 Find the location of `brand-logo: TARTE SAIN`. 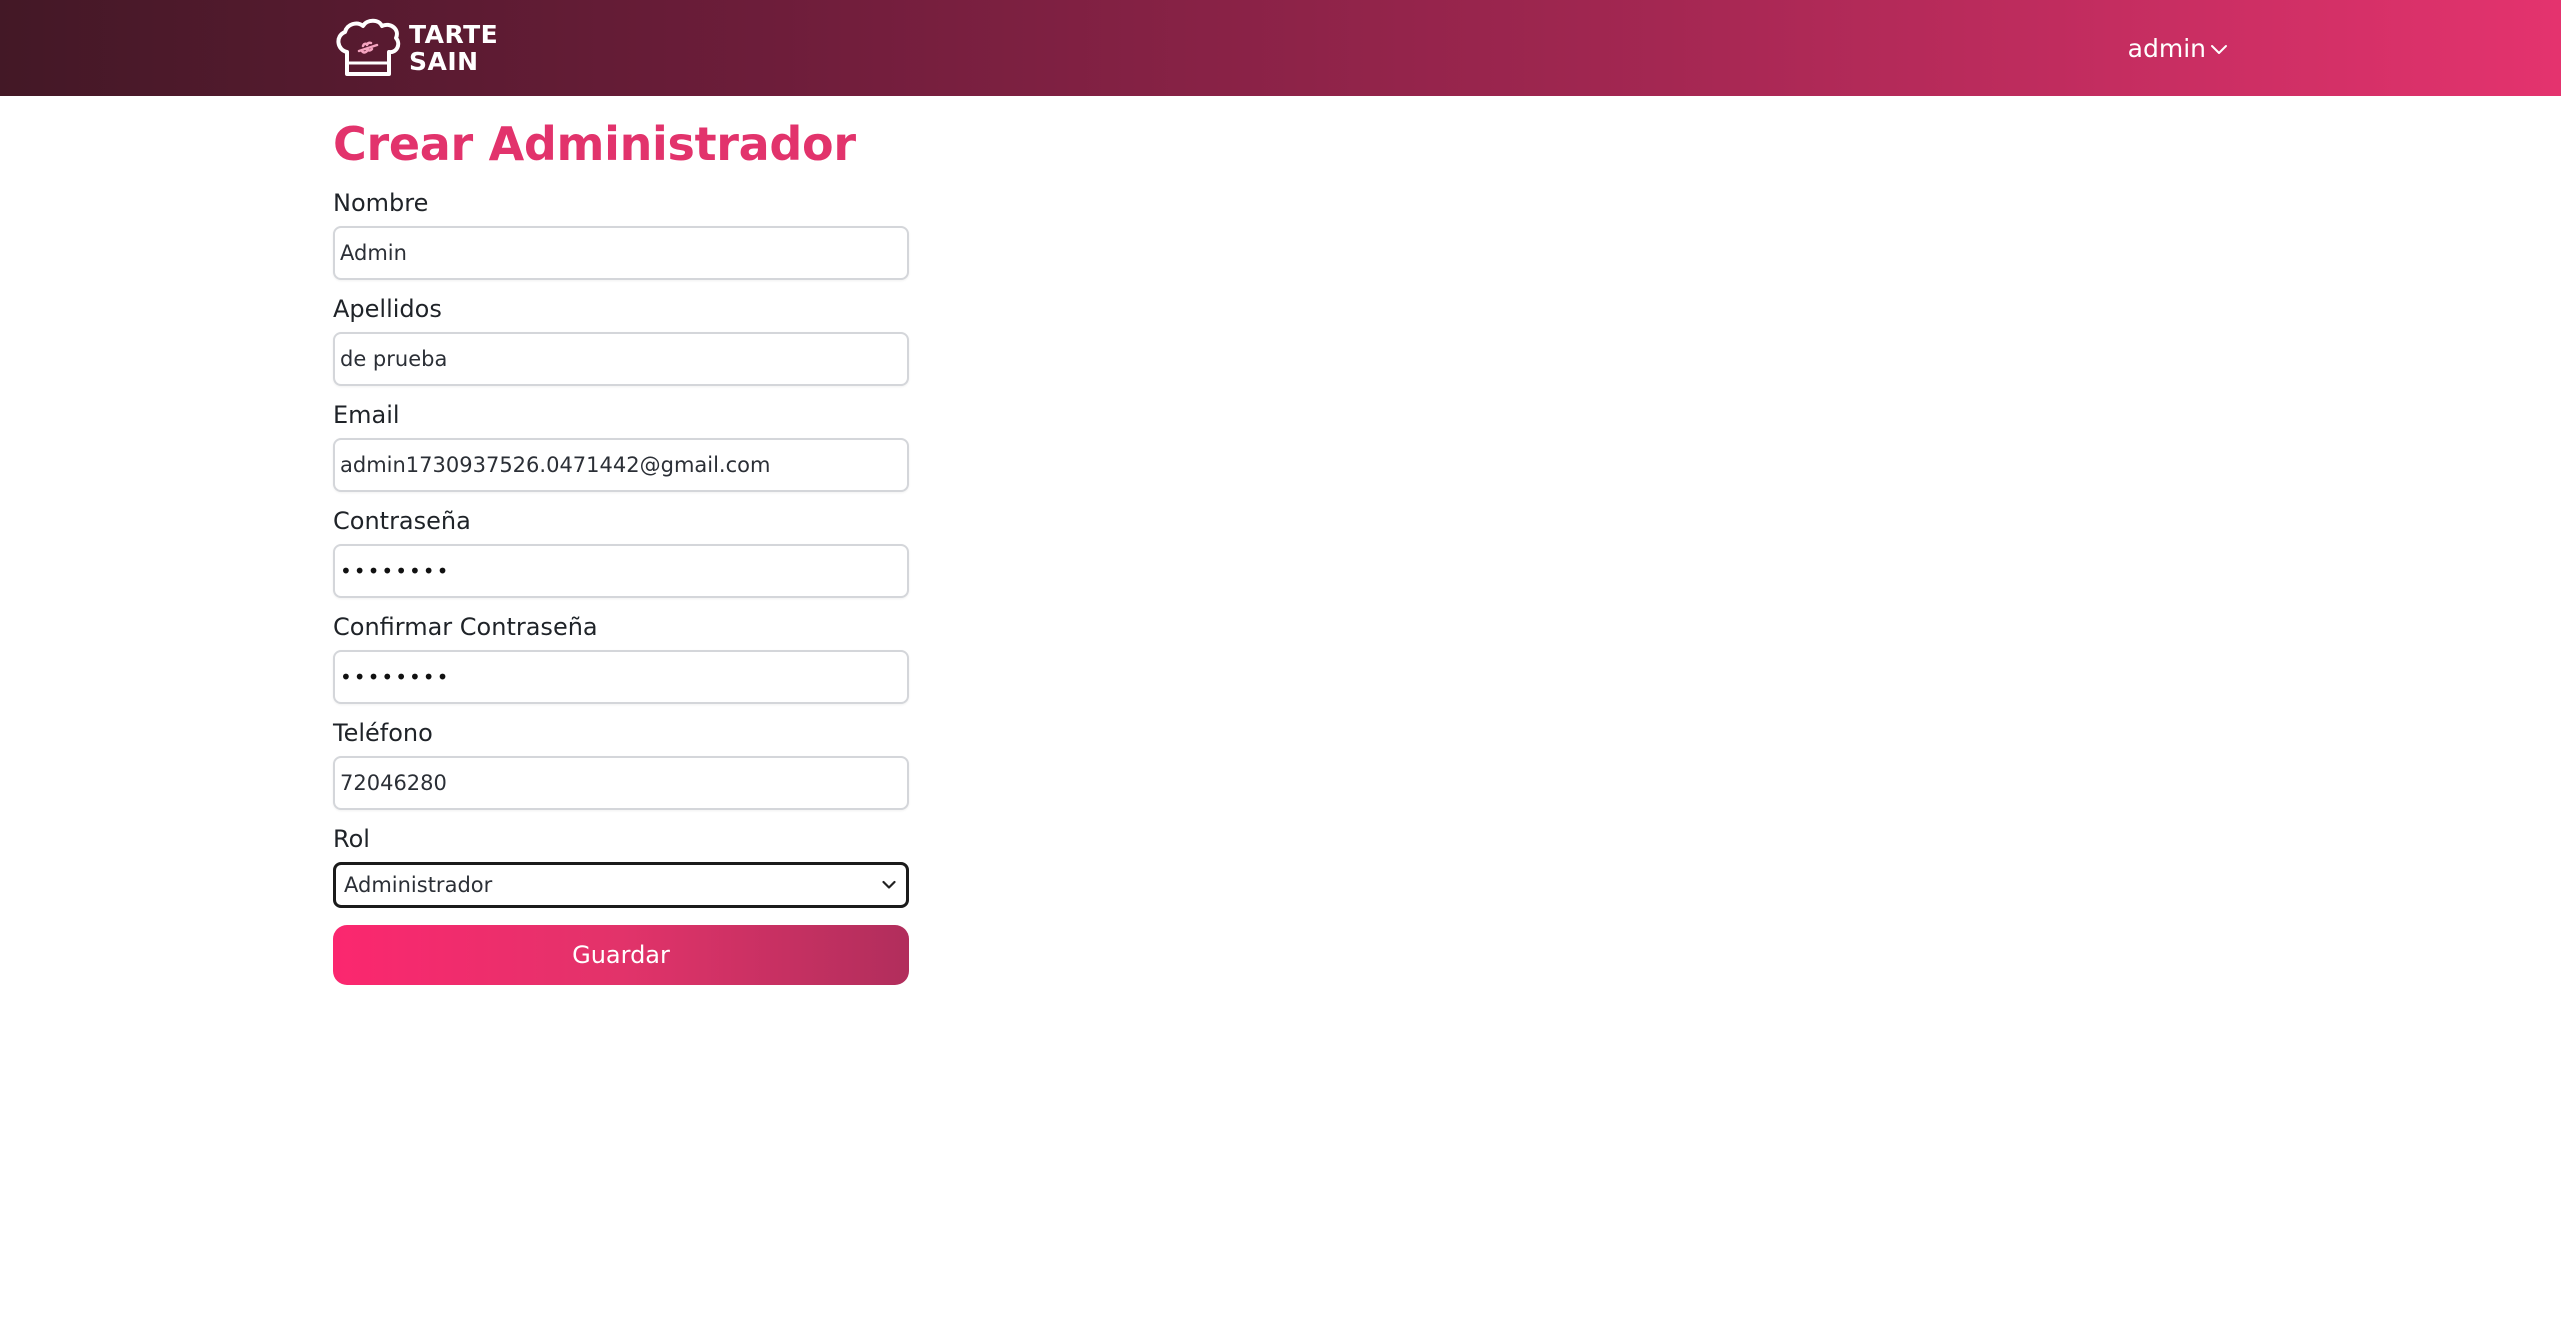

brand-logo: TARTE SAIN is located at coordinates (415, 48).